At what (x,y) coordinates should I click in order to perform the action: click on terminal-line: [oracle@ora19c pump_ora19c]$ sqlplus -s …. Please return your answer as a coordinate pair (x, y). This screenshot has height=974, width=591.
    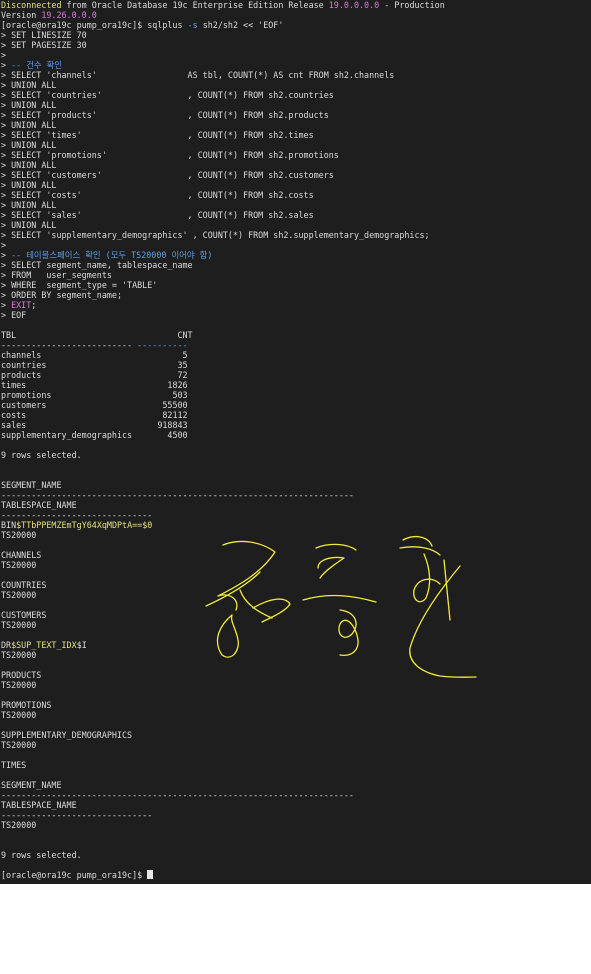
    Looking at the image, I should click on (223, 25).